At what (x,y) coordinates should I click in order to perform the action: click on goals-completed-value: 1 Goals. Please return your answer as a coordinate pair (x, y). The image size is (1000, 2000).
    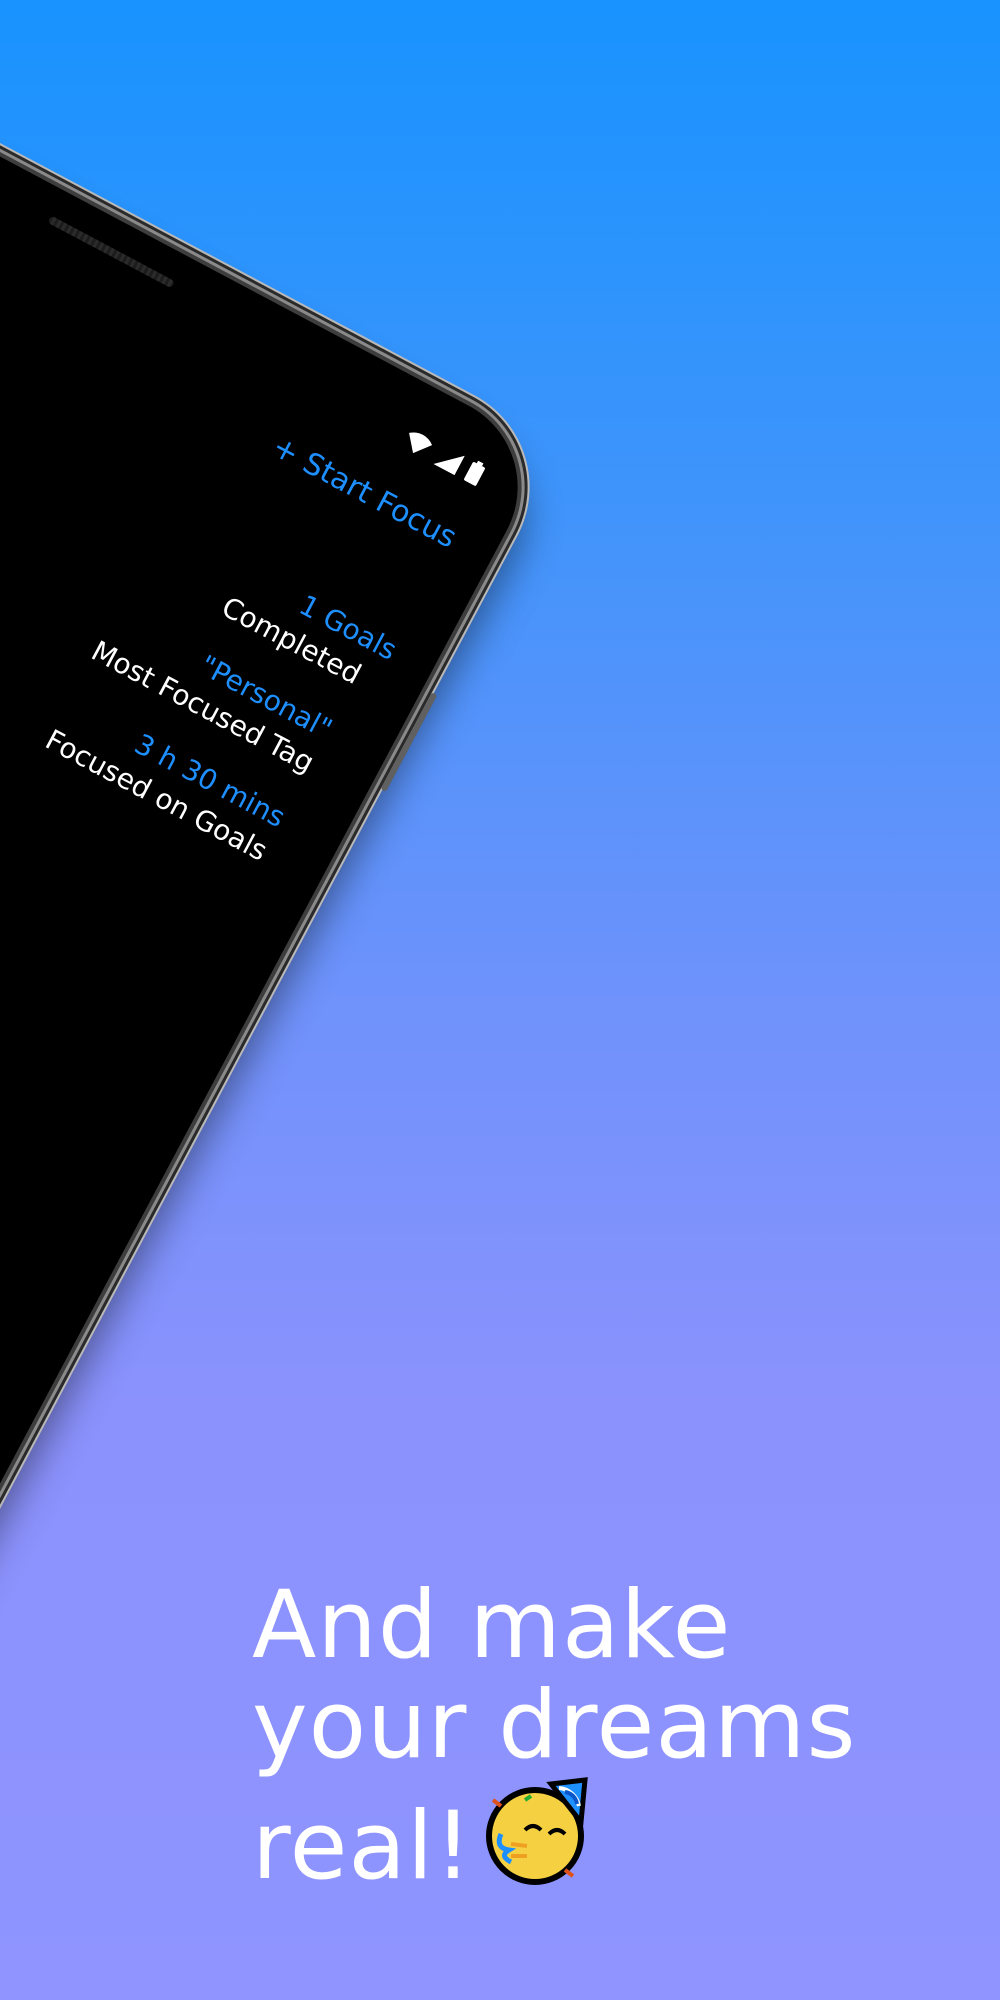
    Looking at the image, I should click on (348, 627).